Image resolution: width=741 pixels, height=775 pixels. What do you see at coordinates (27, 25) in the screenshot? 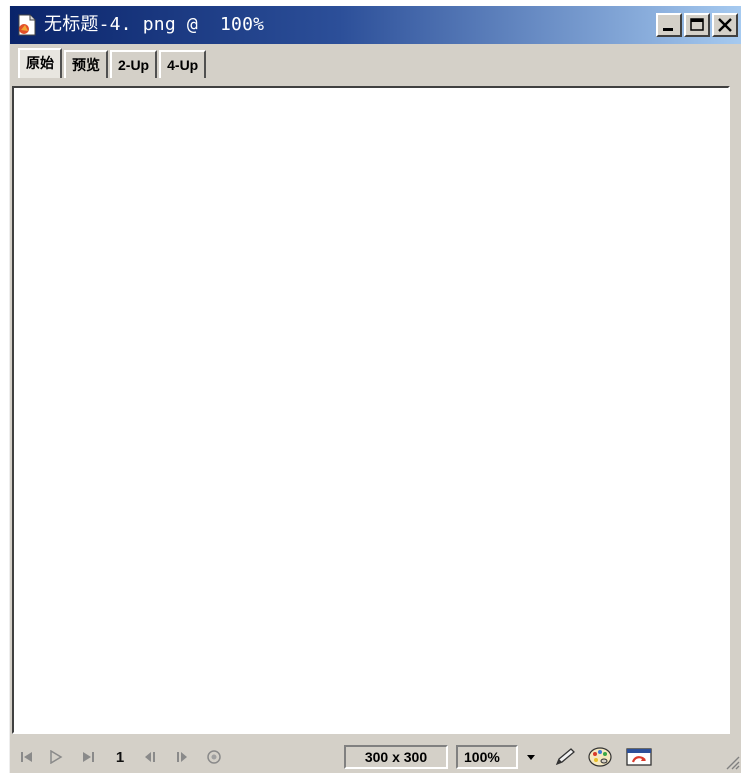
I see `document-icon` at bounding box center [27, 25].